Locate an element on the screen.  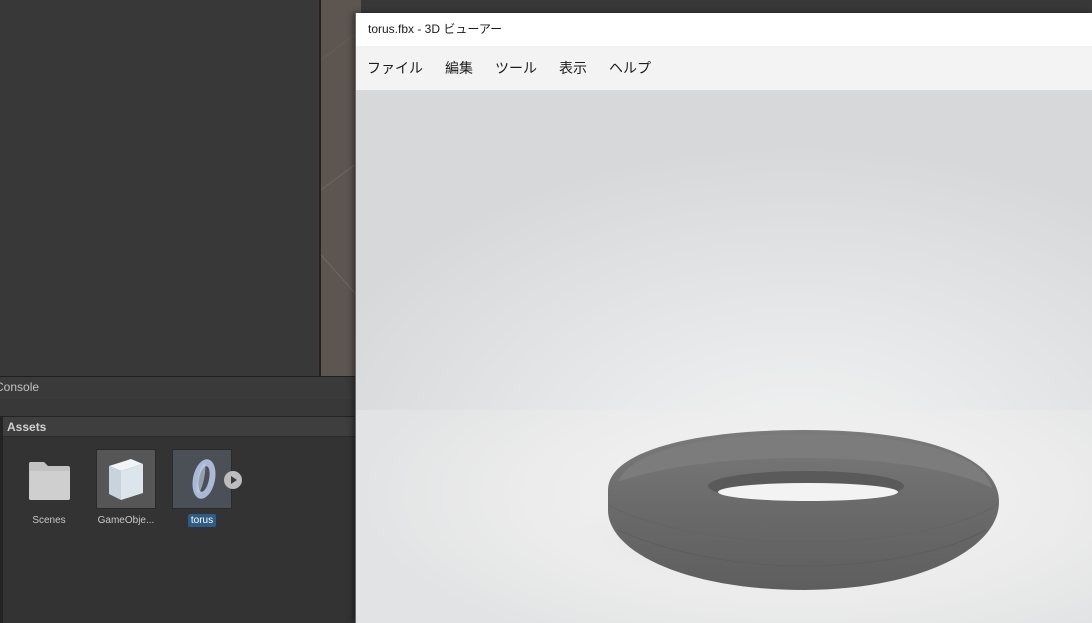
asset-label-selected: torus is located at coordinates (202, 520).